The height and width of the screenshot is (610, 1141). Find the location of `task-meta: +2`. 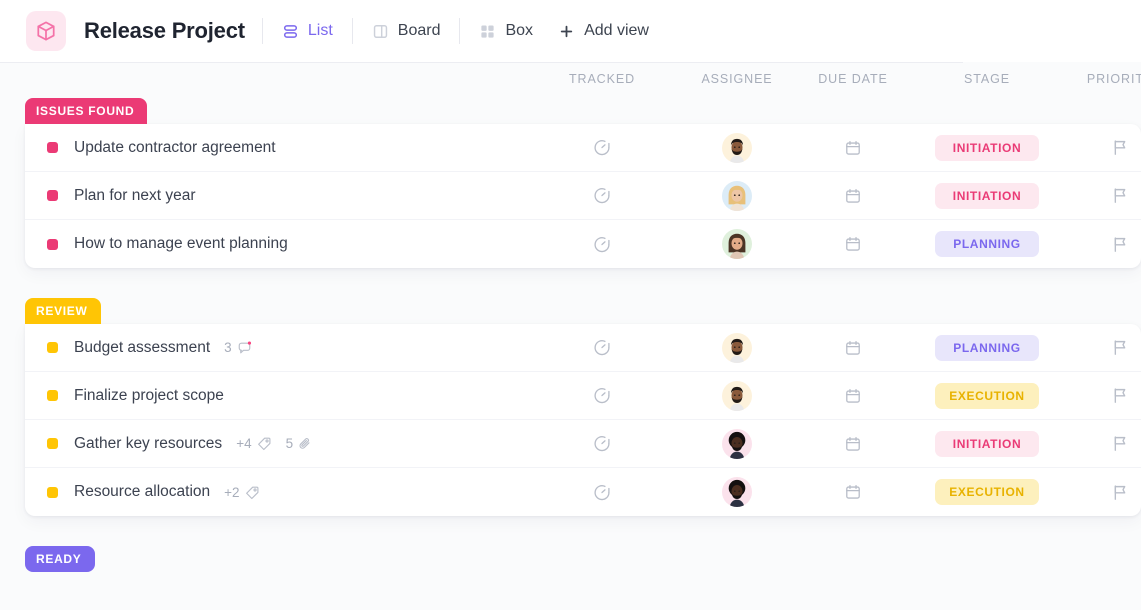

task-meta: +2 is located at coordinates (241, 492).